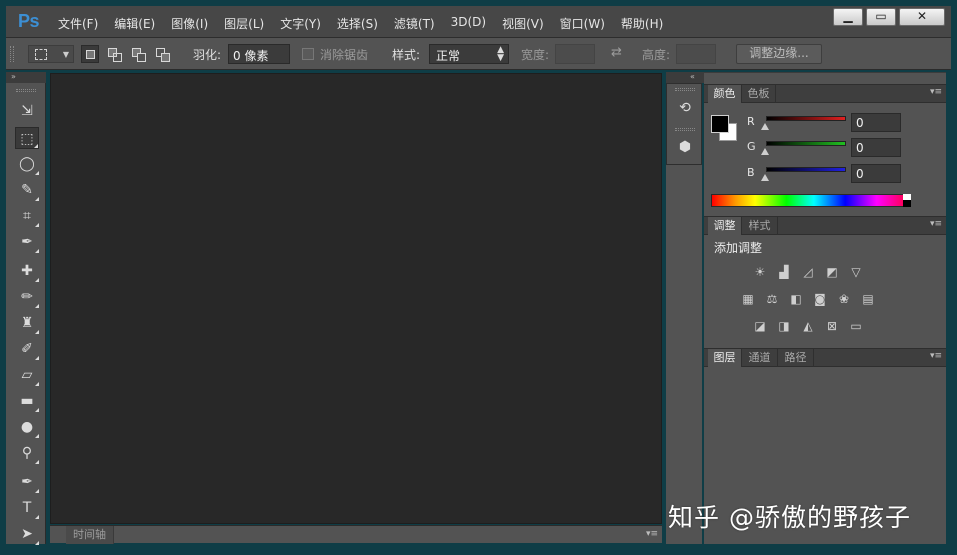 The width and height of the screenshot is (957, 555). I want to click on intersect-selection-button, so click(162, 54).